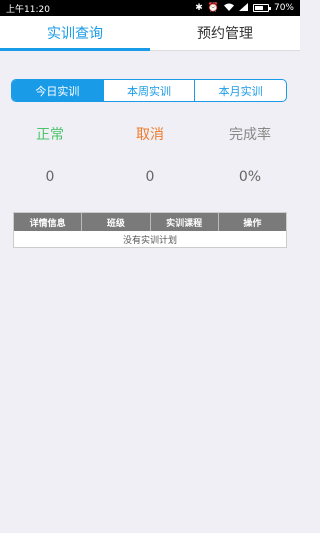 The width and height of the screenshot is (320, 533). I want to click on table-header: 详情信息 班级 实训课程 操作, so click(150, 222).